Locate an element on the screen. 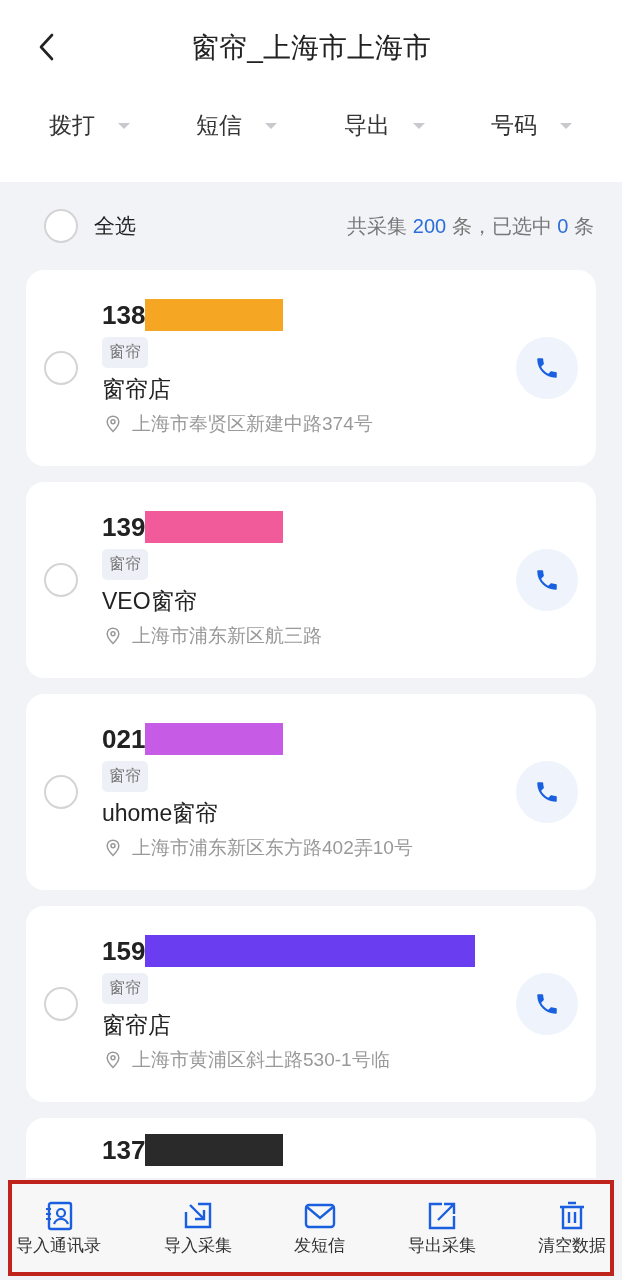 This screenshot has height=1280, width=622. address-text: 上海市浦东新区航三路 is located at coordinates (227, 636).